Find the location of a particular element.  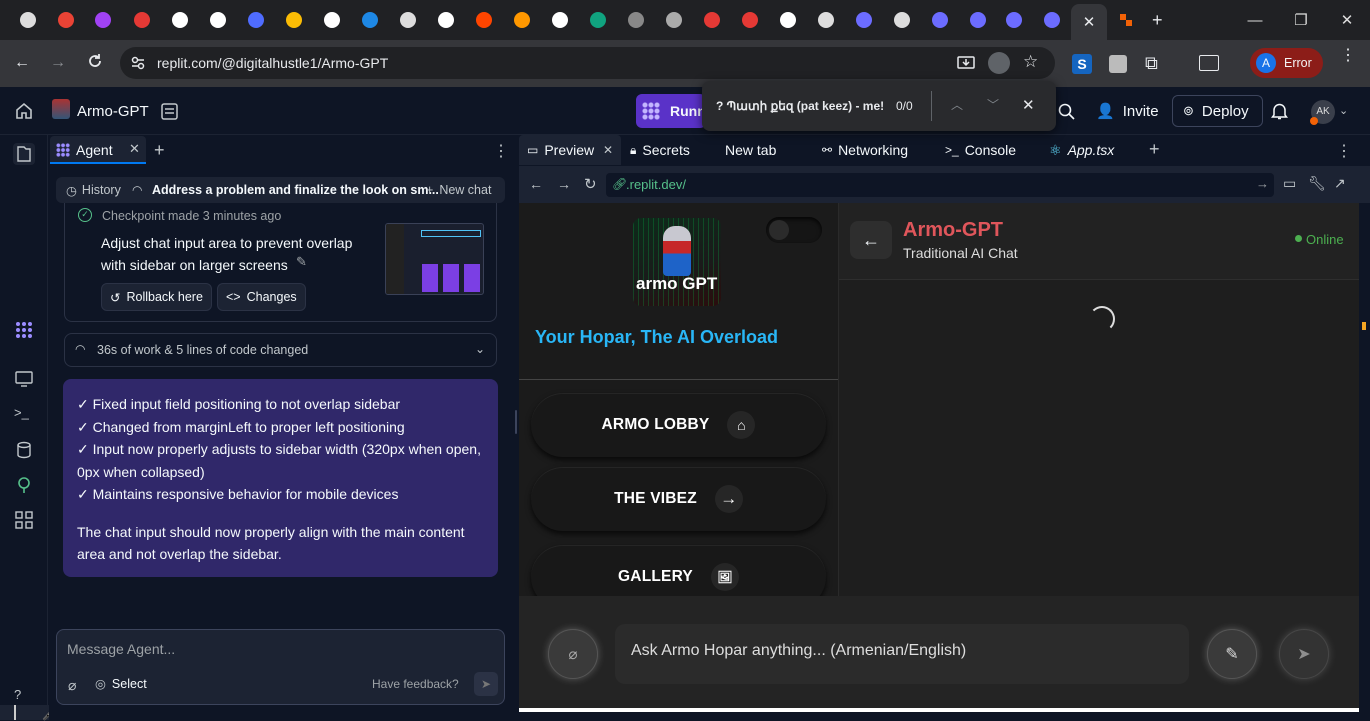

puzzle-icon: ⧉ is located at coordinates (1151, 63).